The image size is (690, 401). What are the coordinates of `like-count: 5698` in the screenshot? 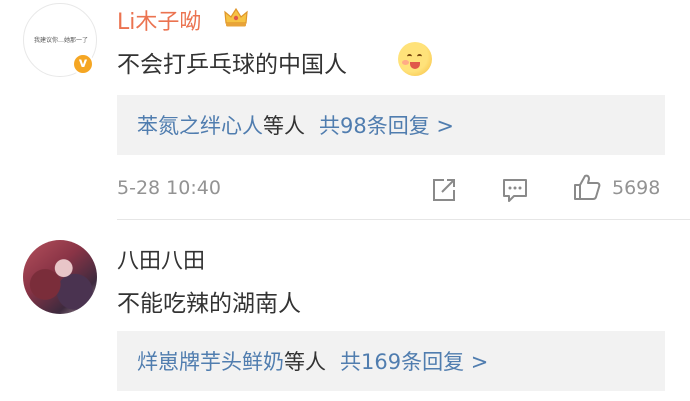 It's located at (636, 188).